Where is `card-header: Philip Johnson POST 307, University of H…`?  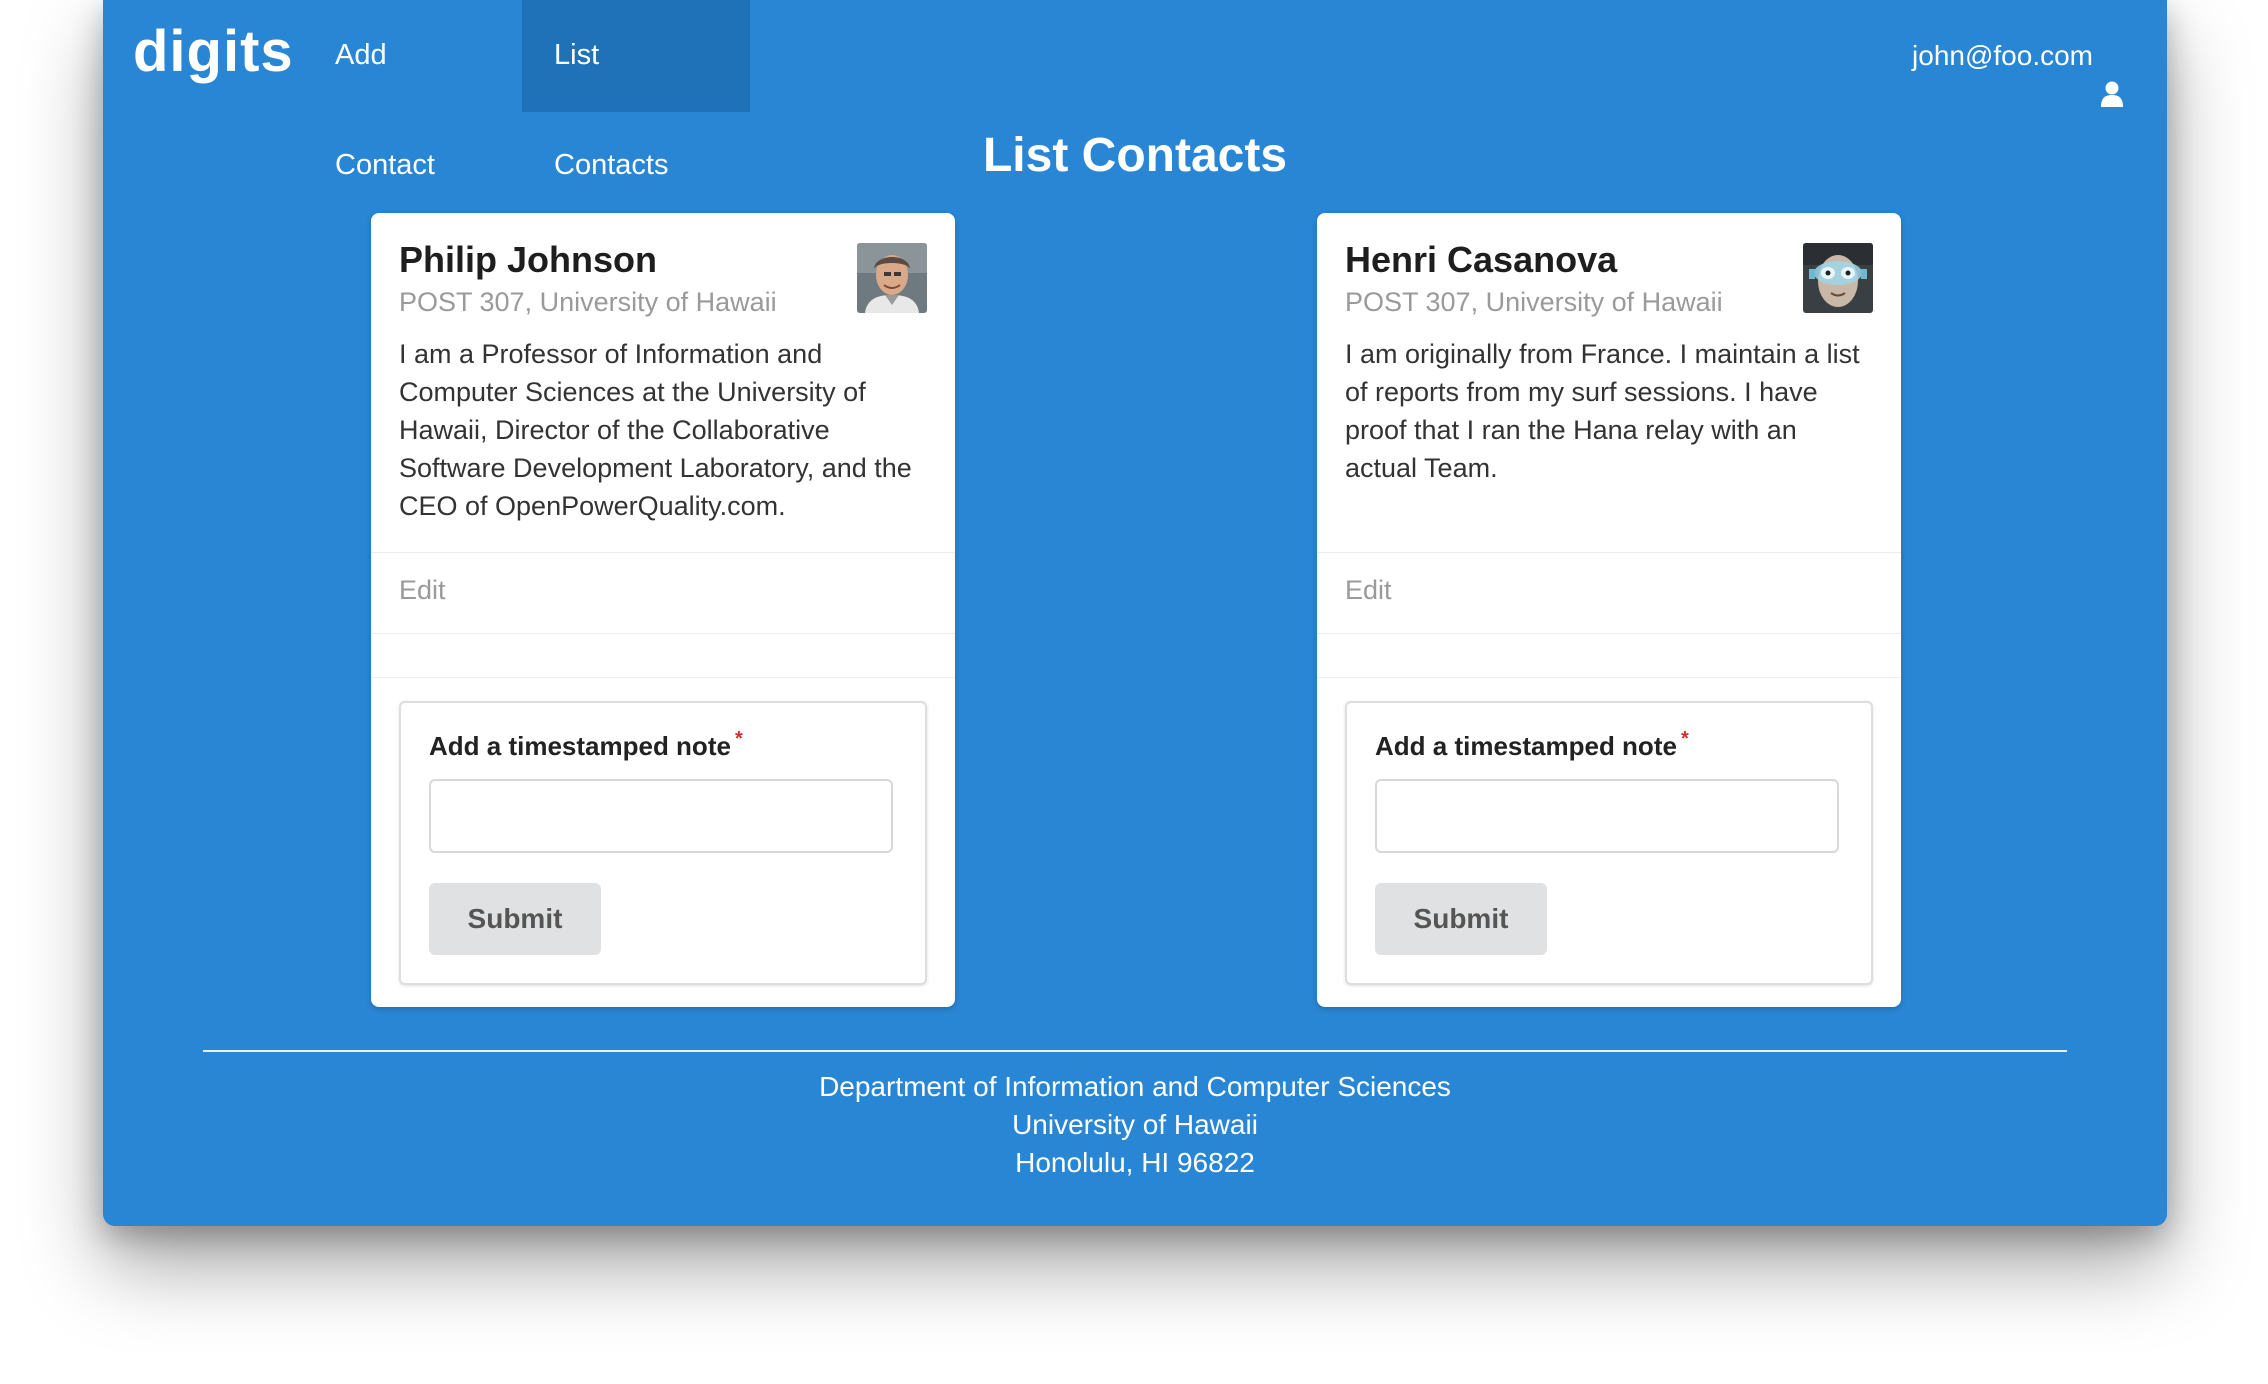
card-header: Philip Johnson POST 307, University of H… is located at coordinates (609, 279).